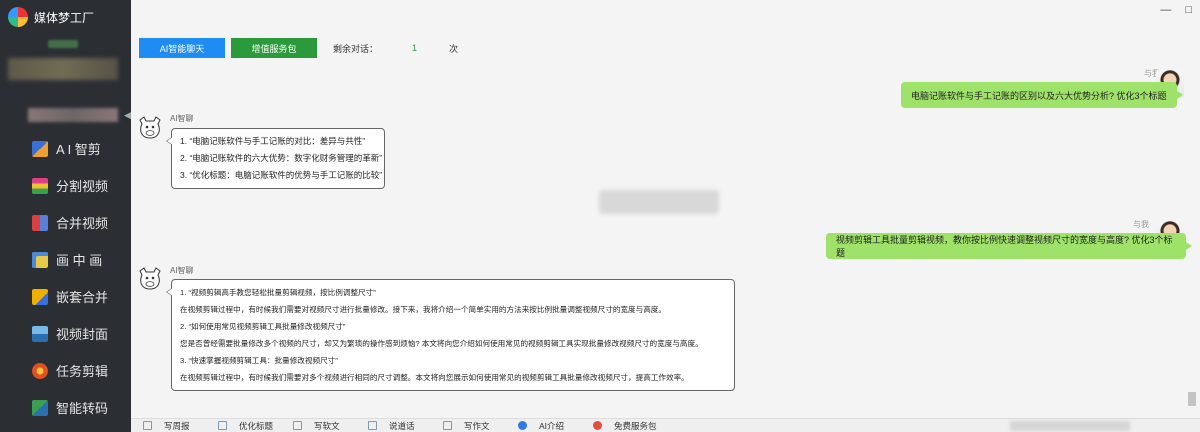 The height and width of the screenshot is (432, 1200). Describe the element at coordinates (477, 425) in the screenshot. I see `quick-action-label: 写作文` at that location.